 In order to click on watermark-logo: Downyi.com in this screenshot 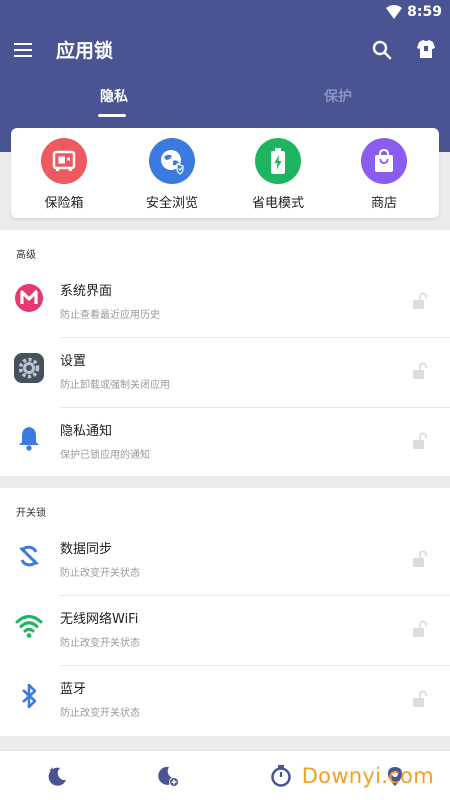, I will do `click(367, 776)`.